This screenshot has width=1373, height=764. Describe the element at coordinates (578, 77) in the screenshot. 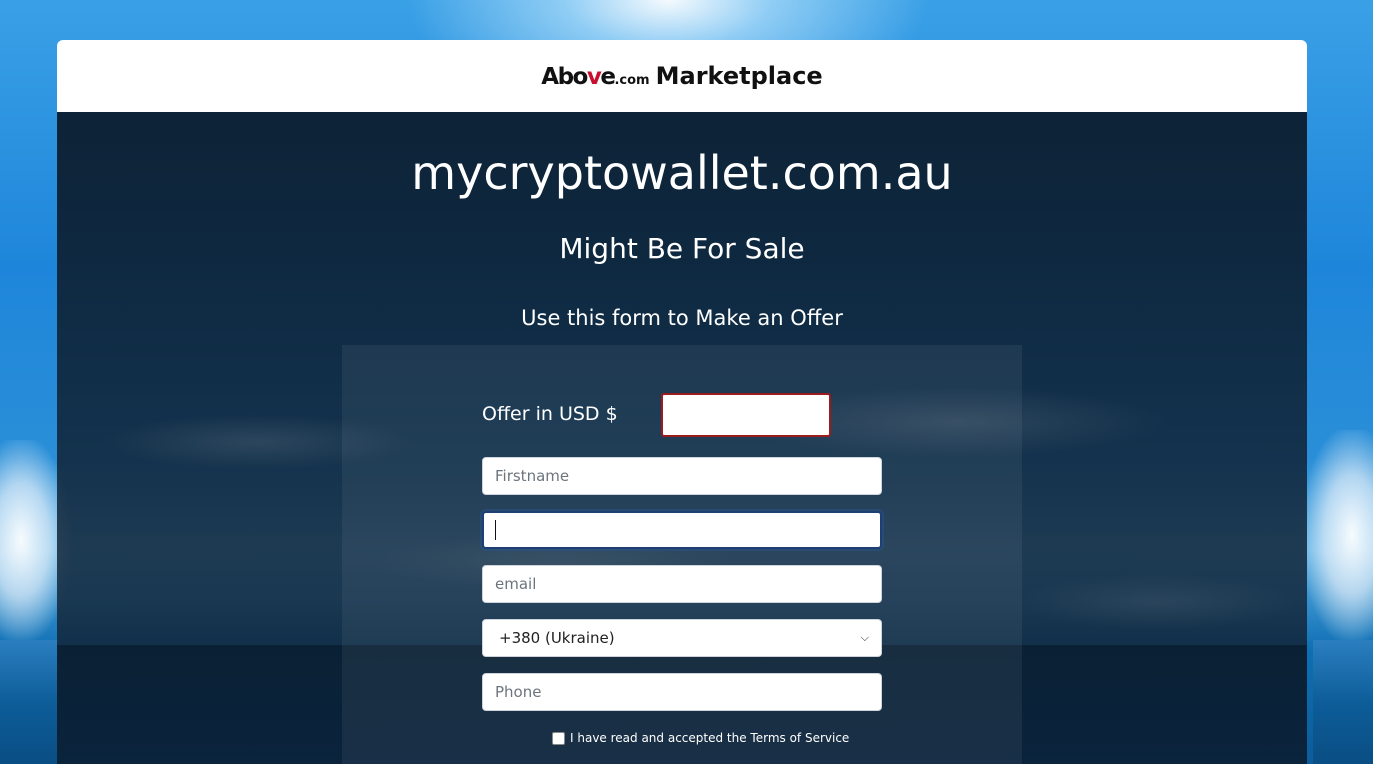

I see `brand-above-text: Above` at that location.